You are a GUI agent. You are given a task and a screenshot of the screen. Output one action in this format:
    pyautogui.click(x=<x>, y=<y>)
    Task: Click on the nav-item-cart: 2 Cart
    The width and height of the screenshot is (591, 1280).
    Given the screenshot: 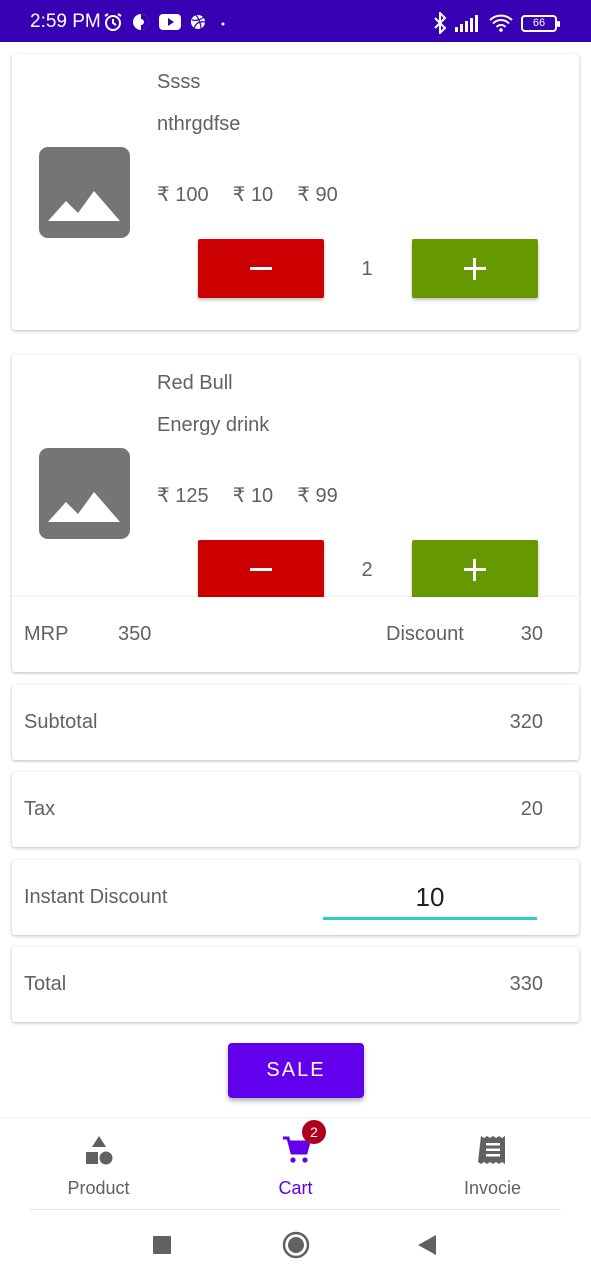 What is the action you would take?
    pyautogui.click(x=295, y=1164)
    